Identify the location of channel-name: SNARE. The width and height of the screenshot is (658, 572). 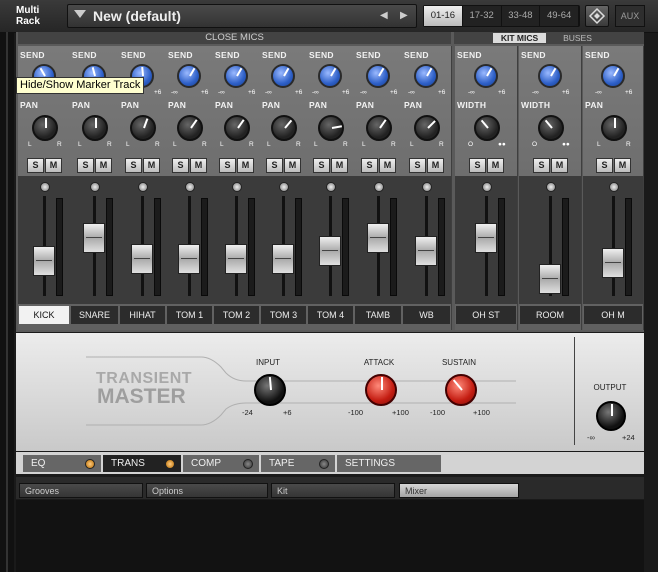
(94, 315).